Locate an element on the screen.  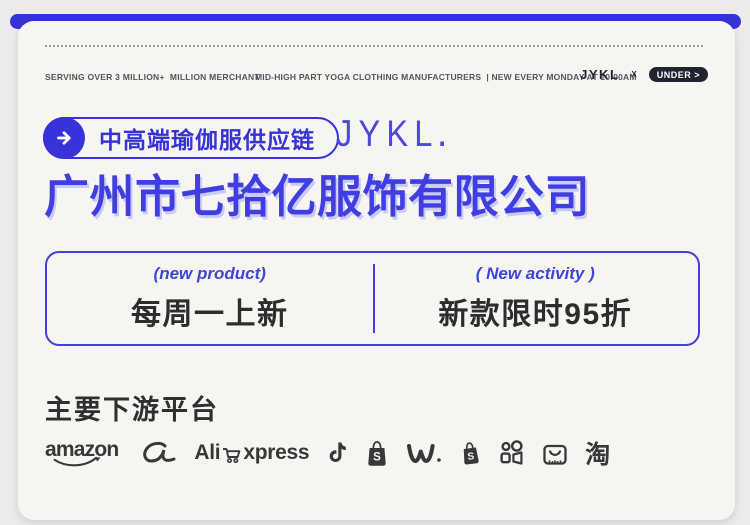
shopee-icon: S is located at coordinates (377, 453).